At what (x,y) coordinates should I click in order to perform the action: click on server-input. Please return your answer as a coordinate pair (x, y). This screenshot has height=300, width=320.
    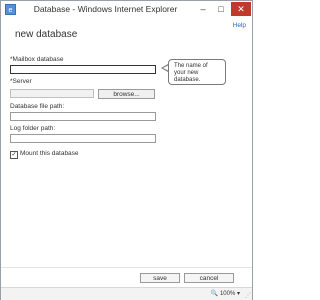
    Looking at the image, I should click on (52, 93).